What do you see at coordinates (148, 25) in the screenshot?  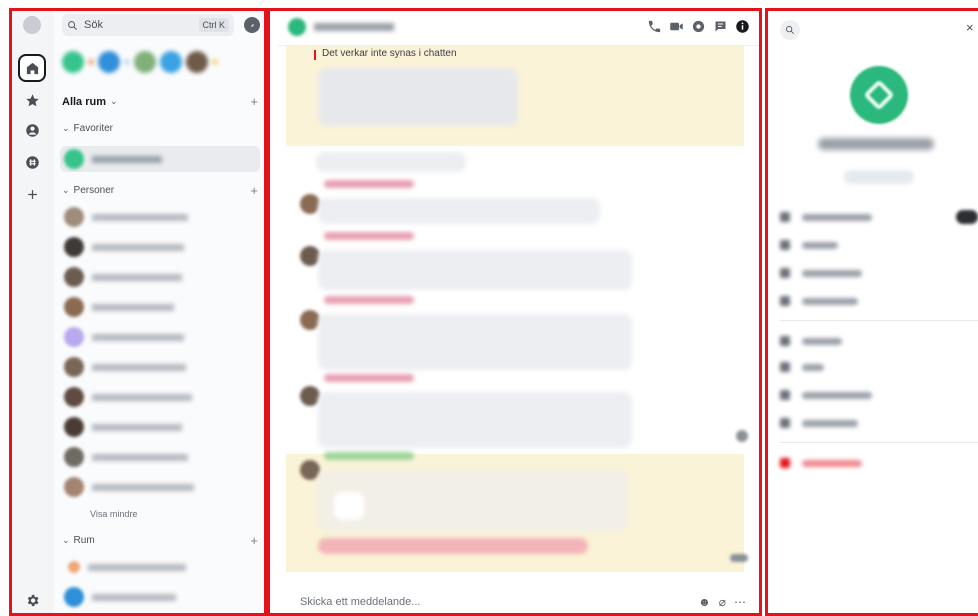 I see `room-search-input: Sök Ctrl K` at bounding box center [148, 25].